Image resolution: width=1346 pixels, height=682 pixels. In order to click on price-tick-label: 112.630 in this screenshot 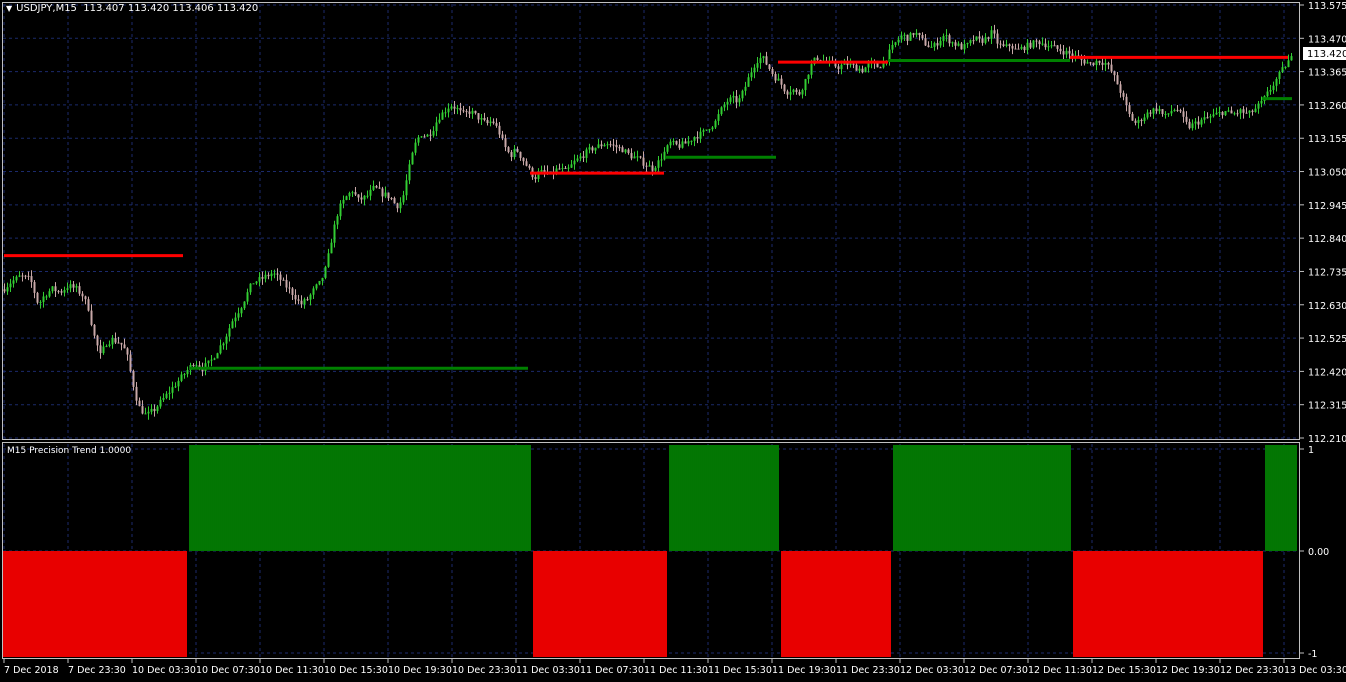, I will do `click(1327, 306)`.